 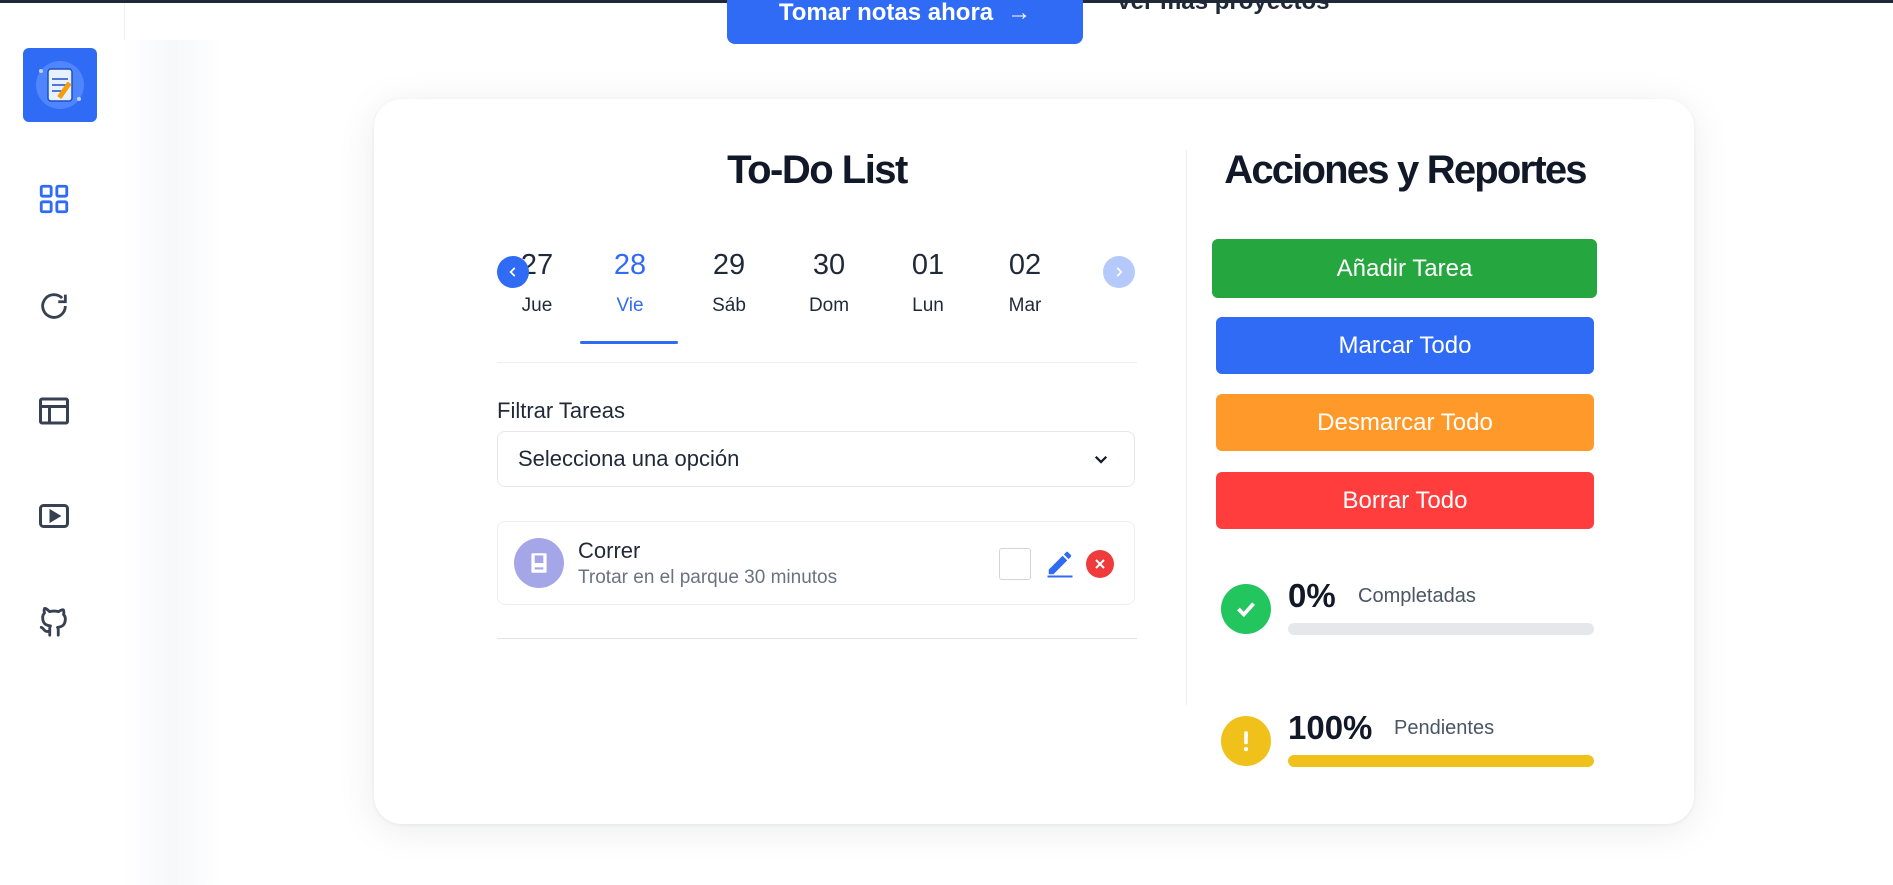 I want to click on day-name: Lun, so click(x=928, y=305).